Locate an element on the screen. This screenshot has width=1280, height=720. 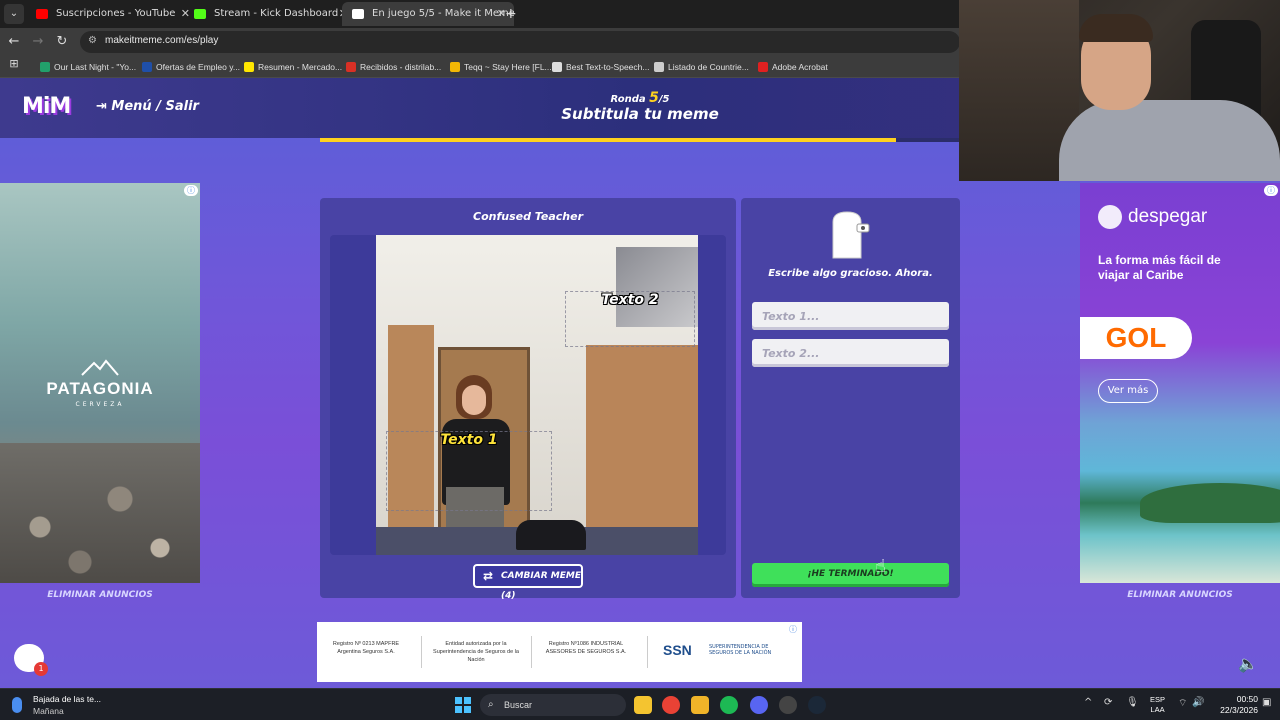
chat-button: 1 is located at coordinates (31, 660).